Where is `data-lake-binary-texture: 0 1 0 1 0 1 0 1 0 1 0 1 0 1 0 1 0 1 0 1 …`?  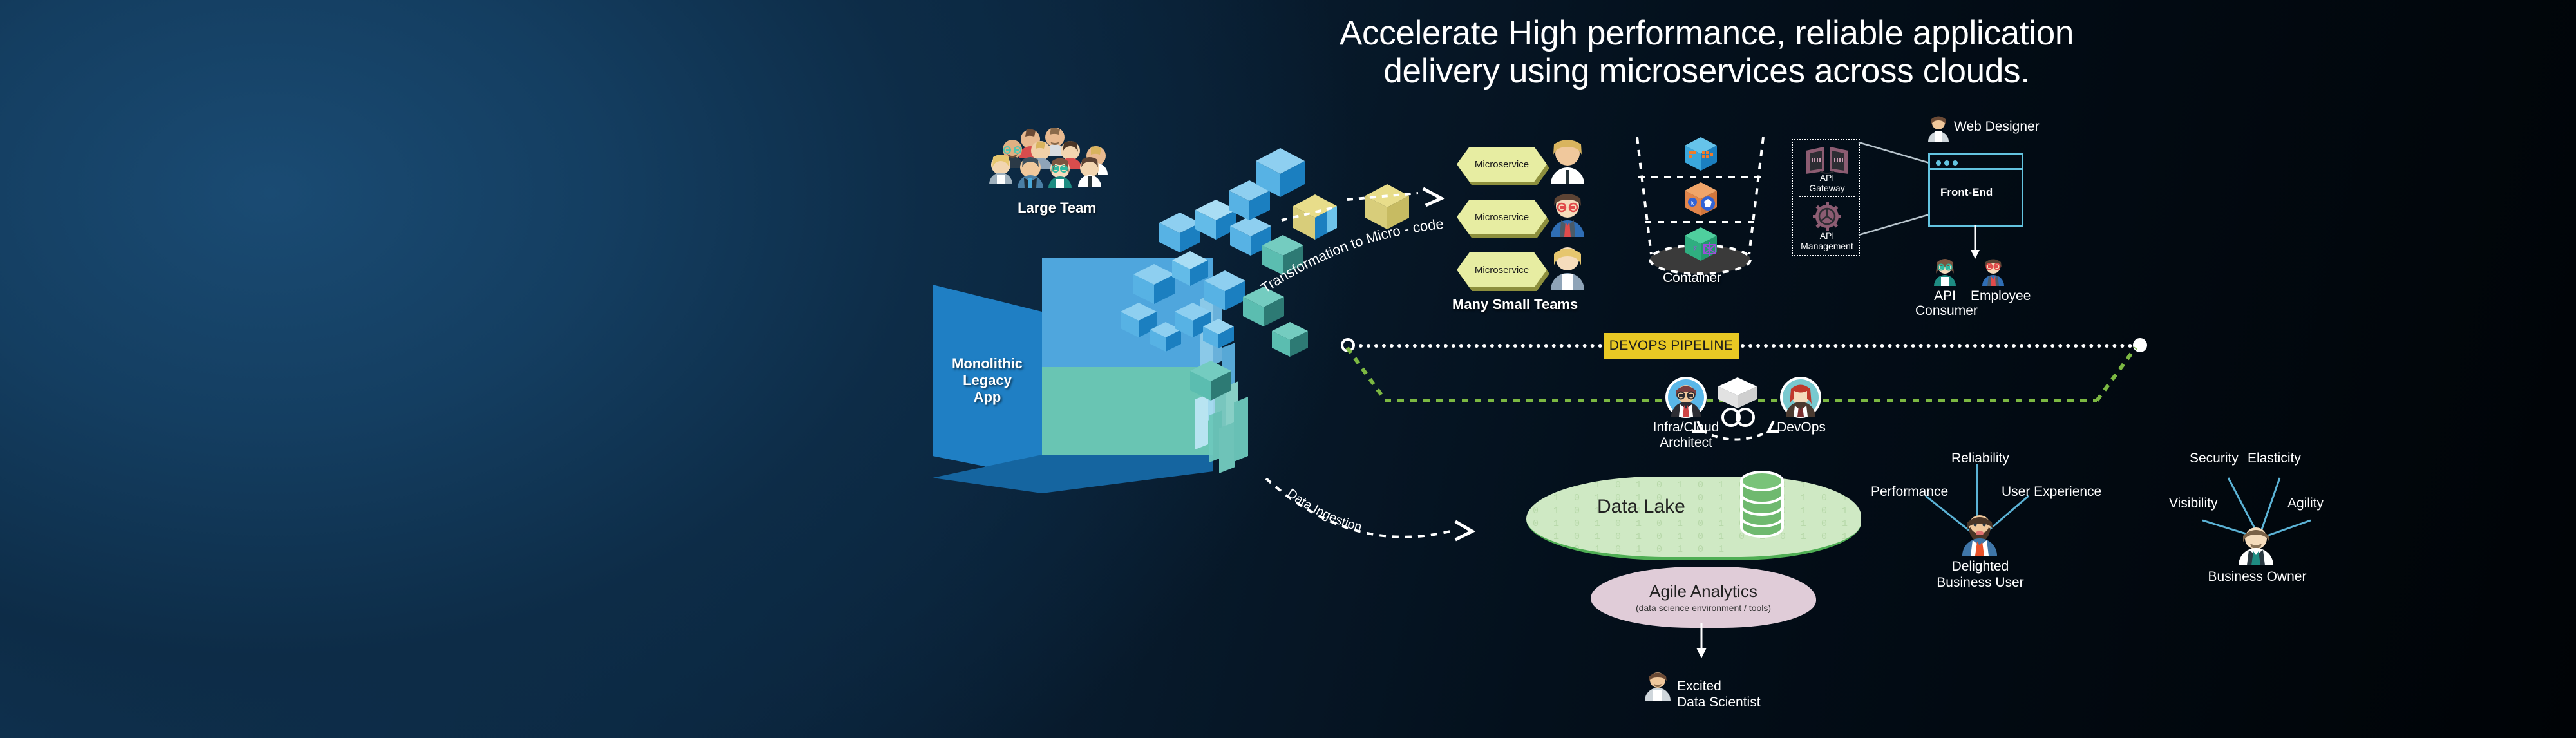 data-lake-binary-texture: 0 1 0 1 0 1 0 1 0 1 0 1 0 1 0 1 0 1 0 1 … is located at coordinates (1693, 517).